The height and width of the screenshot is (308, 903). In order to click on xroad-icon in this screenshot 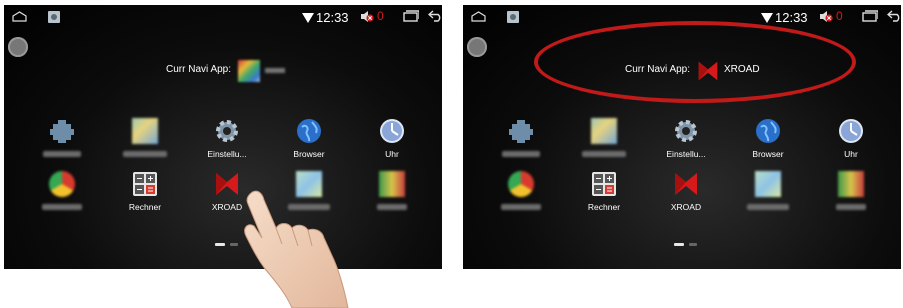, I will do `click(686, 184)`.